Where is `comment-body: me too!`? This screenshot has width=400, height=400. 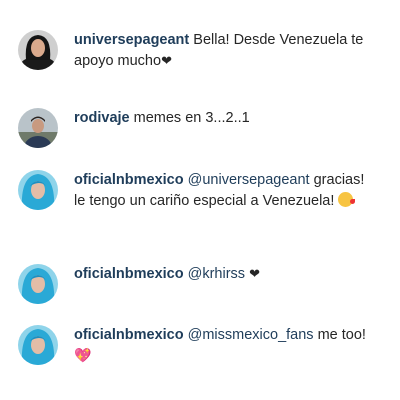
comment-body: me too! is located at coordinates (341, 335).